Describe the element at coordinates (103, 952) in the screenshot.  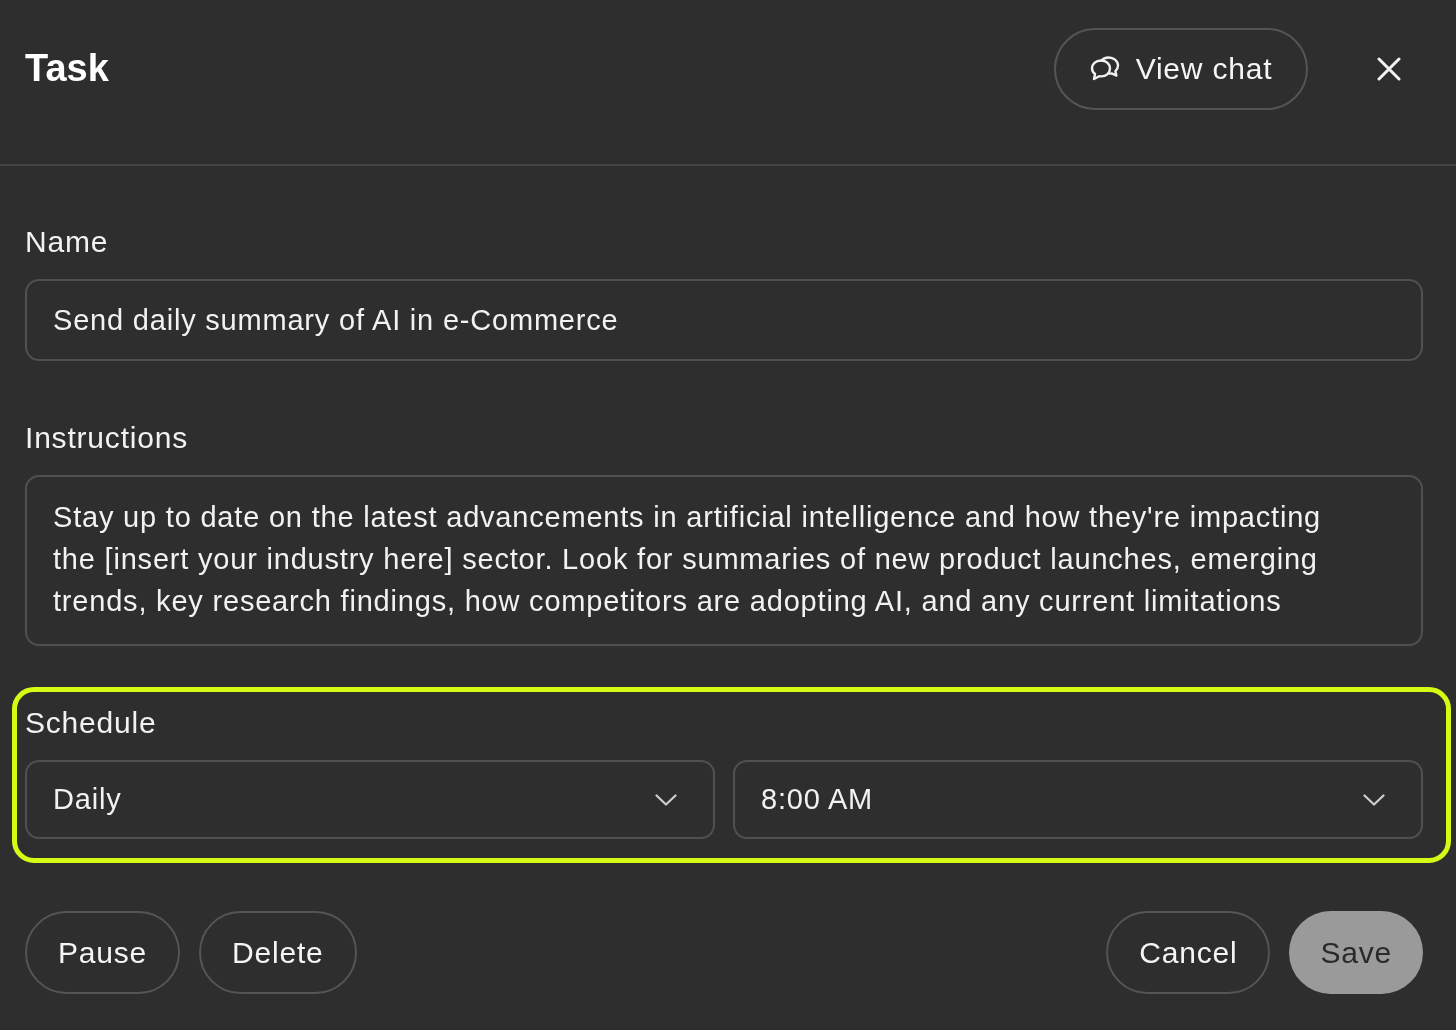
I see `action-button: Pause` at that location.